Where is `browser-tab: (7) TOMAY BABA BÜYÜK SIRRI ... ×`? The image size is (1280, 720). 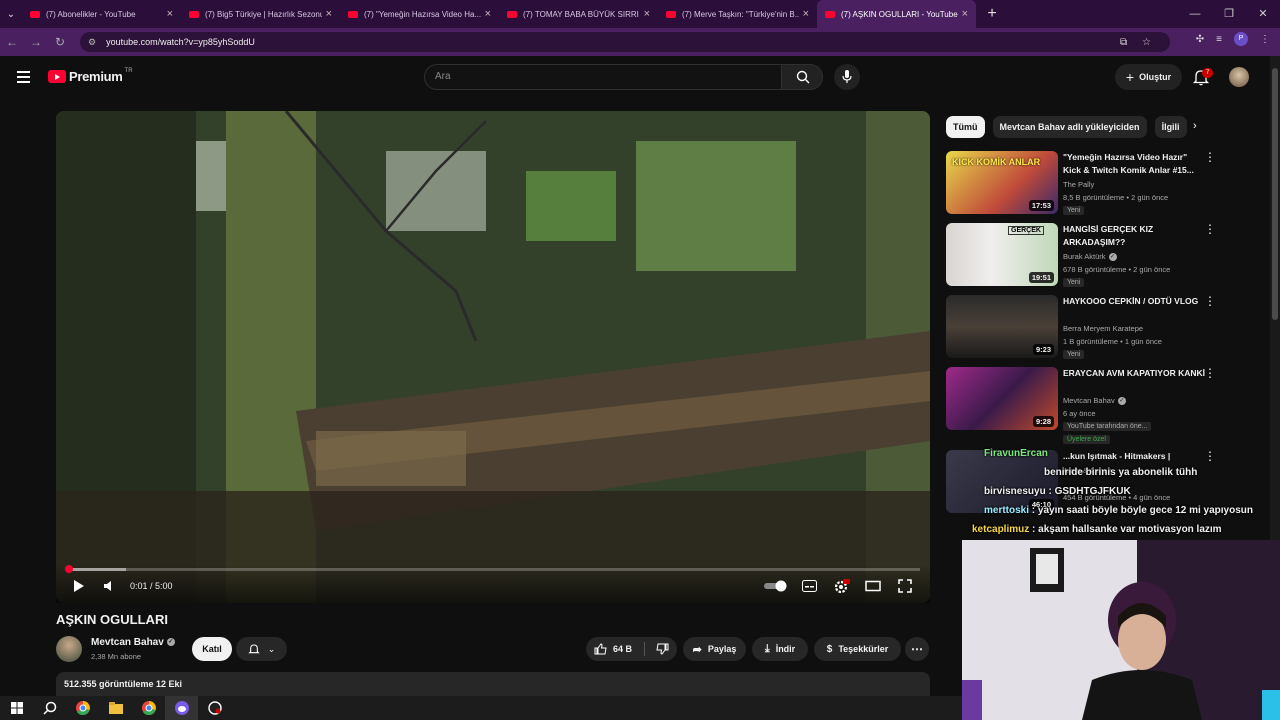 browser-tab: (7) TOMAY BABA BÜYÜK SIRRI ... × is located at coordinates (578, 14).